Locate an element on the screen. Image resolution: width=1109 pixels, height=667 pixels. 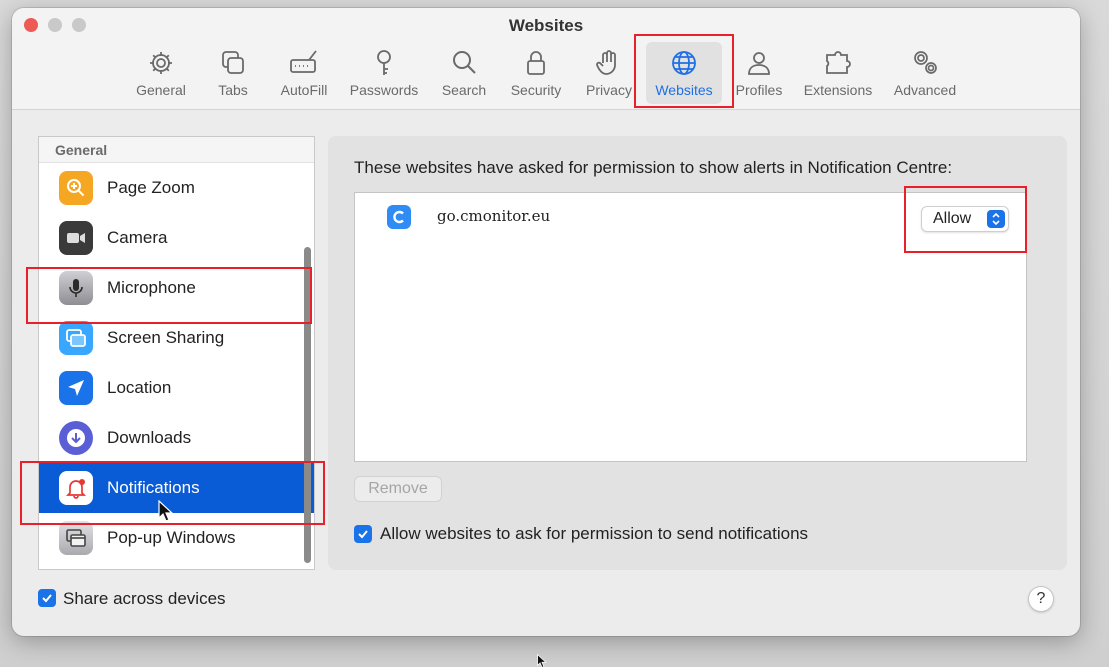
toolbar-general: General is located at coordinates (161, 73).